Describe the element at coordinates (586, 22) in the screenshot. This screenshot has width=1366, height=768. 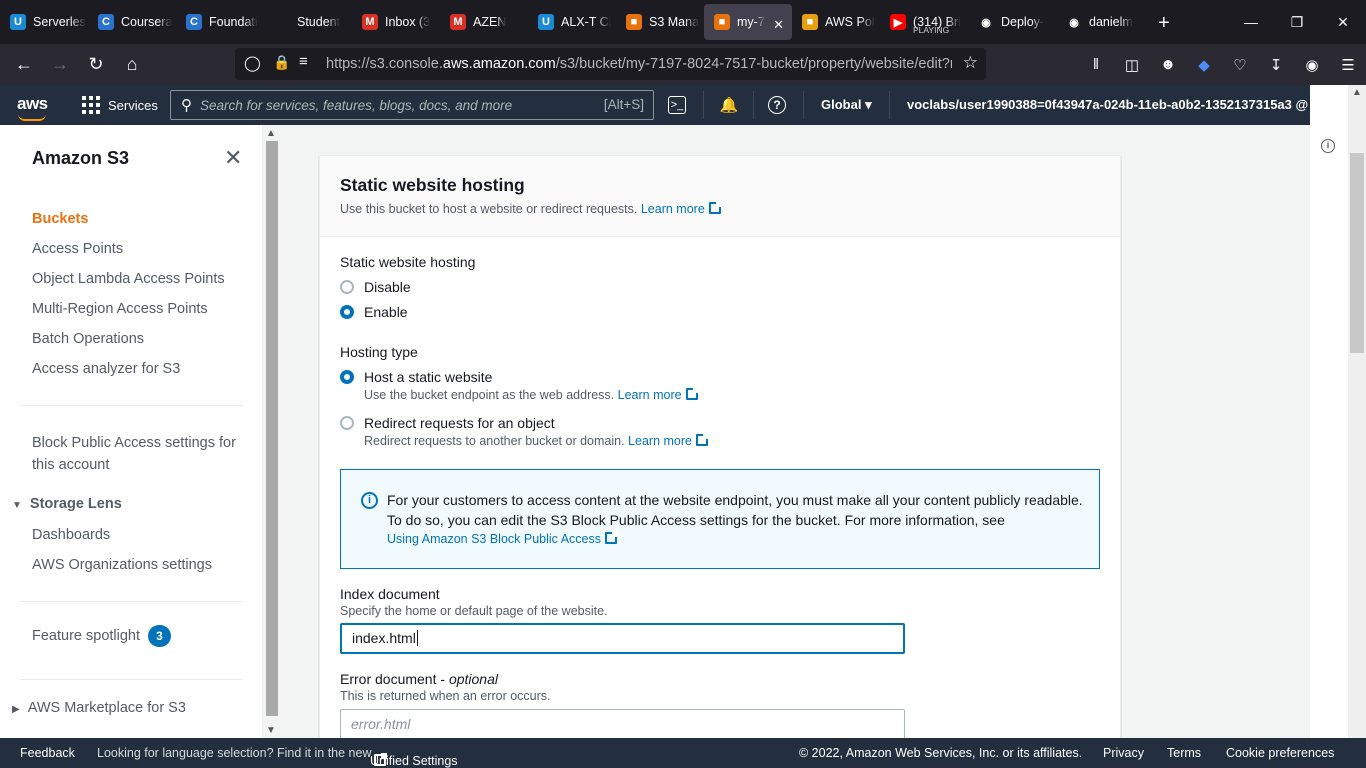
I see `tab-title: ALX-T Cl` at that location.